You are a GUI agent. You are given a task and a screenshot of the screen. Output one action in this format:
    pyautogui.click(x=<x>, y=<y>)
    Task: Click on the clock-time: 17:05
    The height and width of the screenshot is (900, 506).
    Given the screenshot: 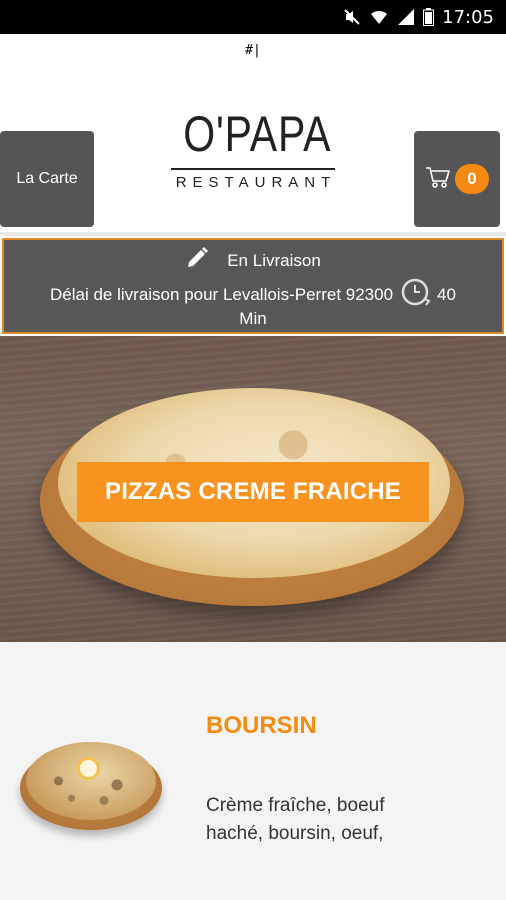 What is the action you would take?
    pyautogui.click(x=468, y=17)
    